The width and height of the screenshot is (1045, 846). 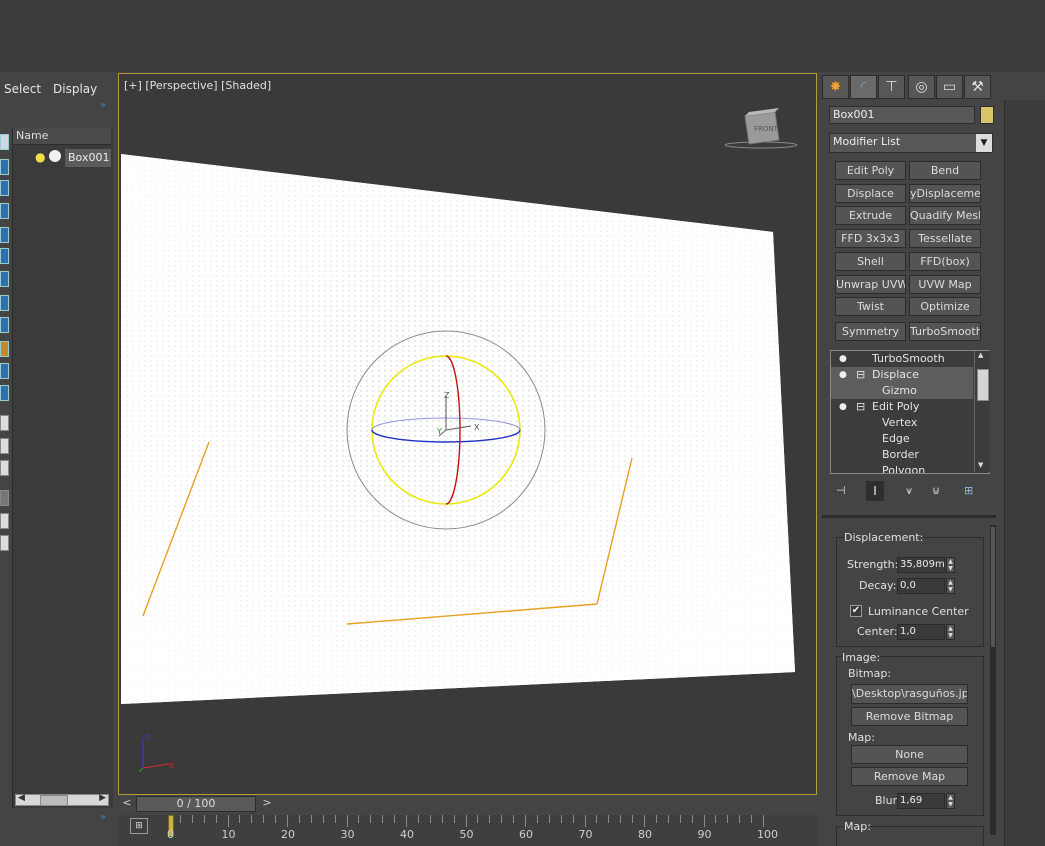 I want to click on display-tab: ▭, so click(x=949, y=87).